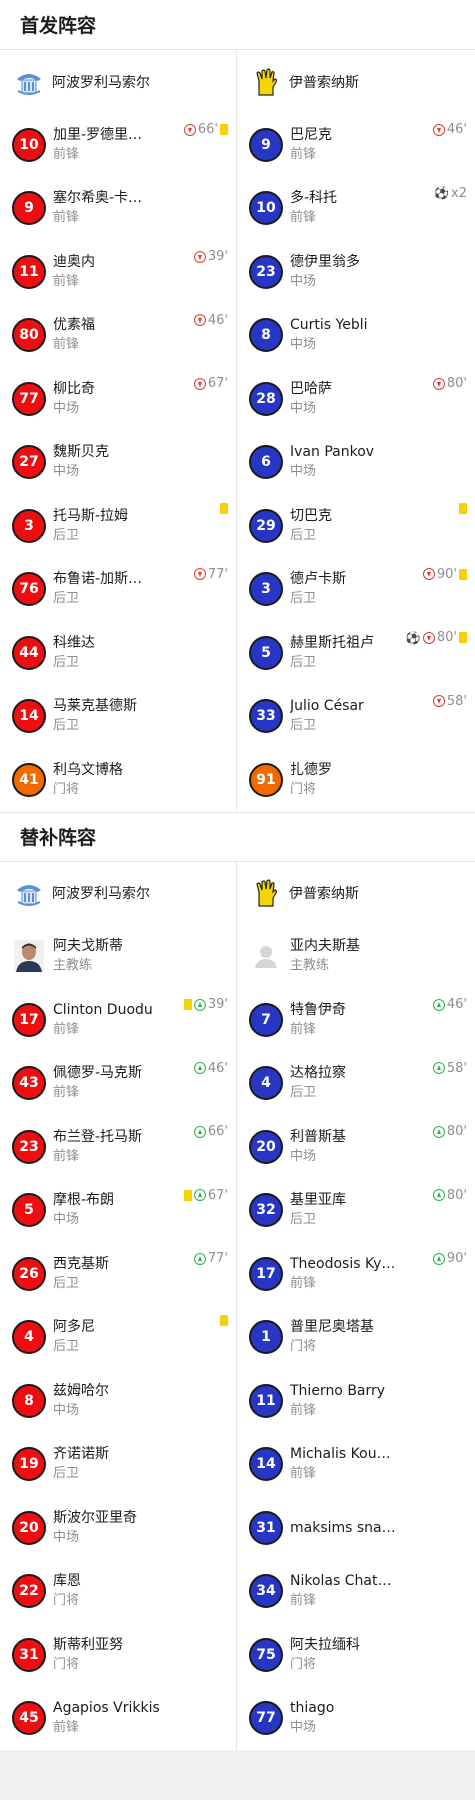 The image size is (475, 1800). I want to click on player-row: 23 德伊里翁多 中场, so click(356, 272).